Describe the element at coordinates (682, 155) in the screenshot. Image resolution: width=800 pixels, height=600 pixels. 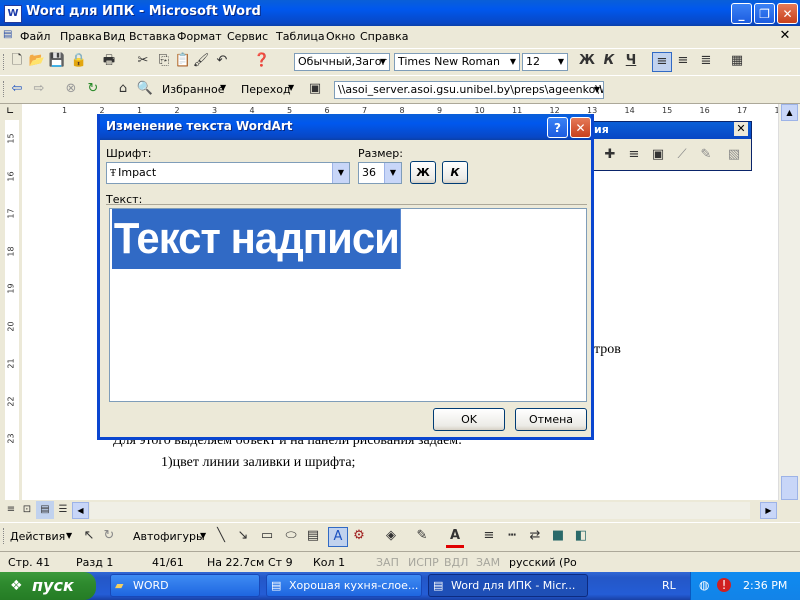
I see `text-wrapping-icon: ⟋` at that location.